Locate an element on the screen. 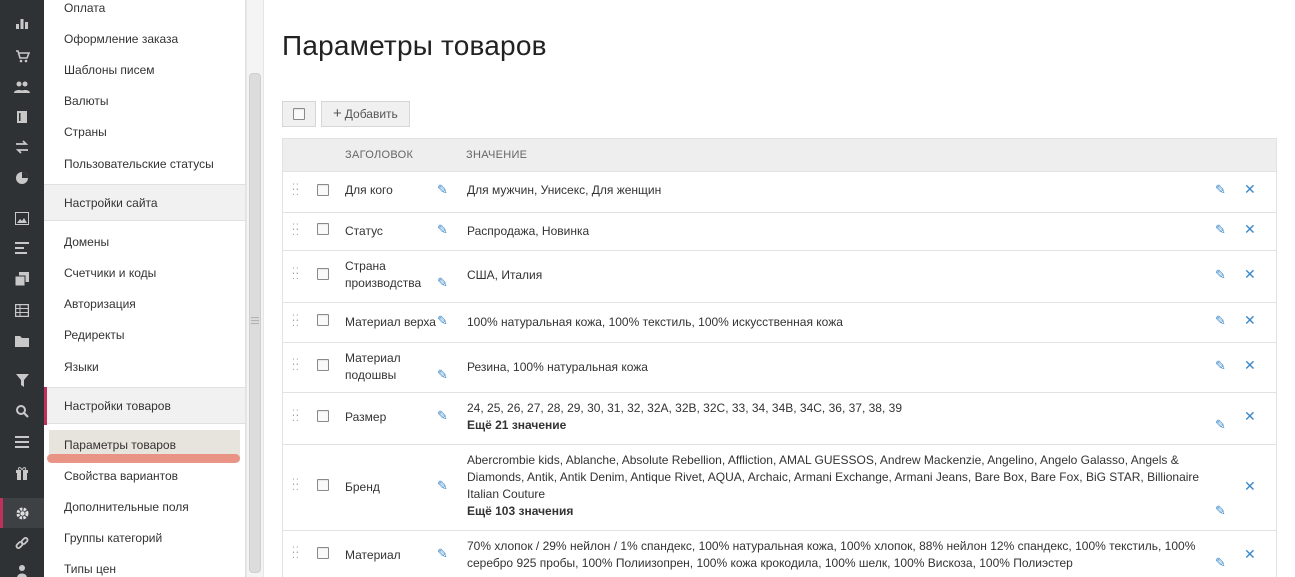  param-name: Для кого is located at coordinates (369, 190).